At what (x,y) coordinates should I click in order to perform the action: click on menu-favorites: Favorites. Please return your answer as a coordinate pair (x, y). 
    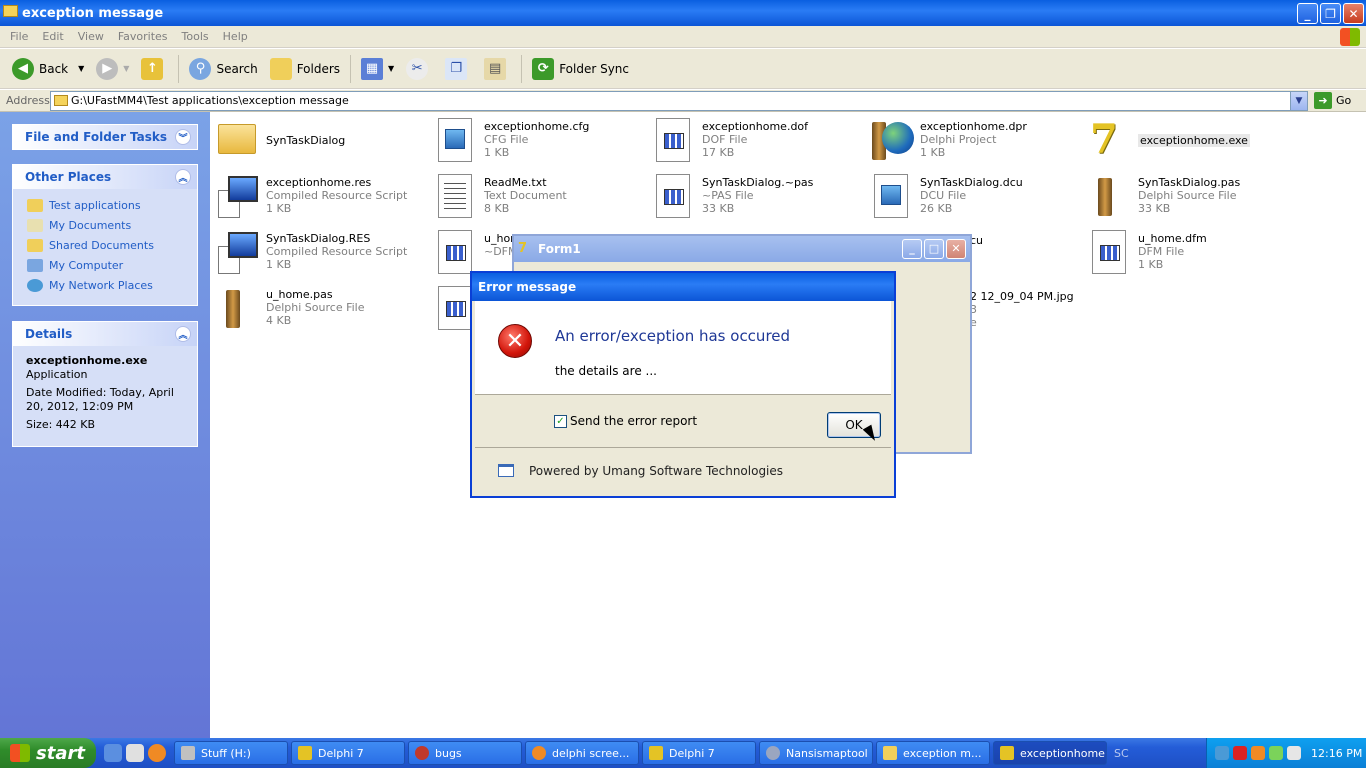
    Looking at the image, I should click on (143, 36).